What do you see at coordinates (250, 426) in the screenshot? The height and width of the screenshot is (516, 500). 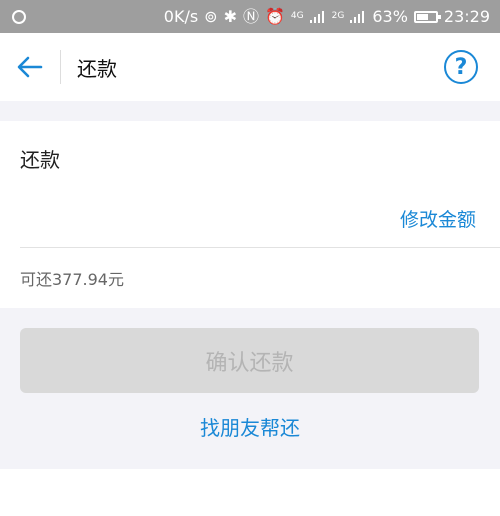 I see `ask-friend-link: 找朋友帮还` at bounding box center [250, 426].